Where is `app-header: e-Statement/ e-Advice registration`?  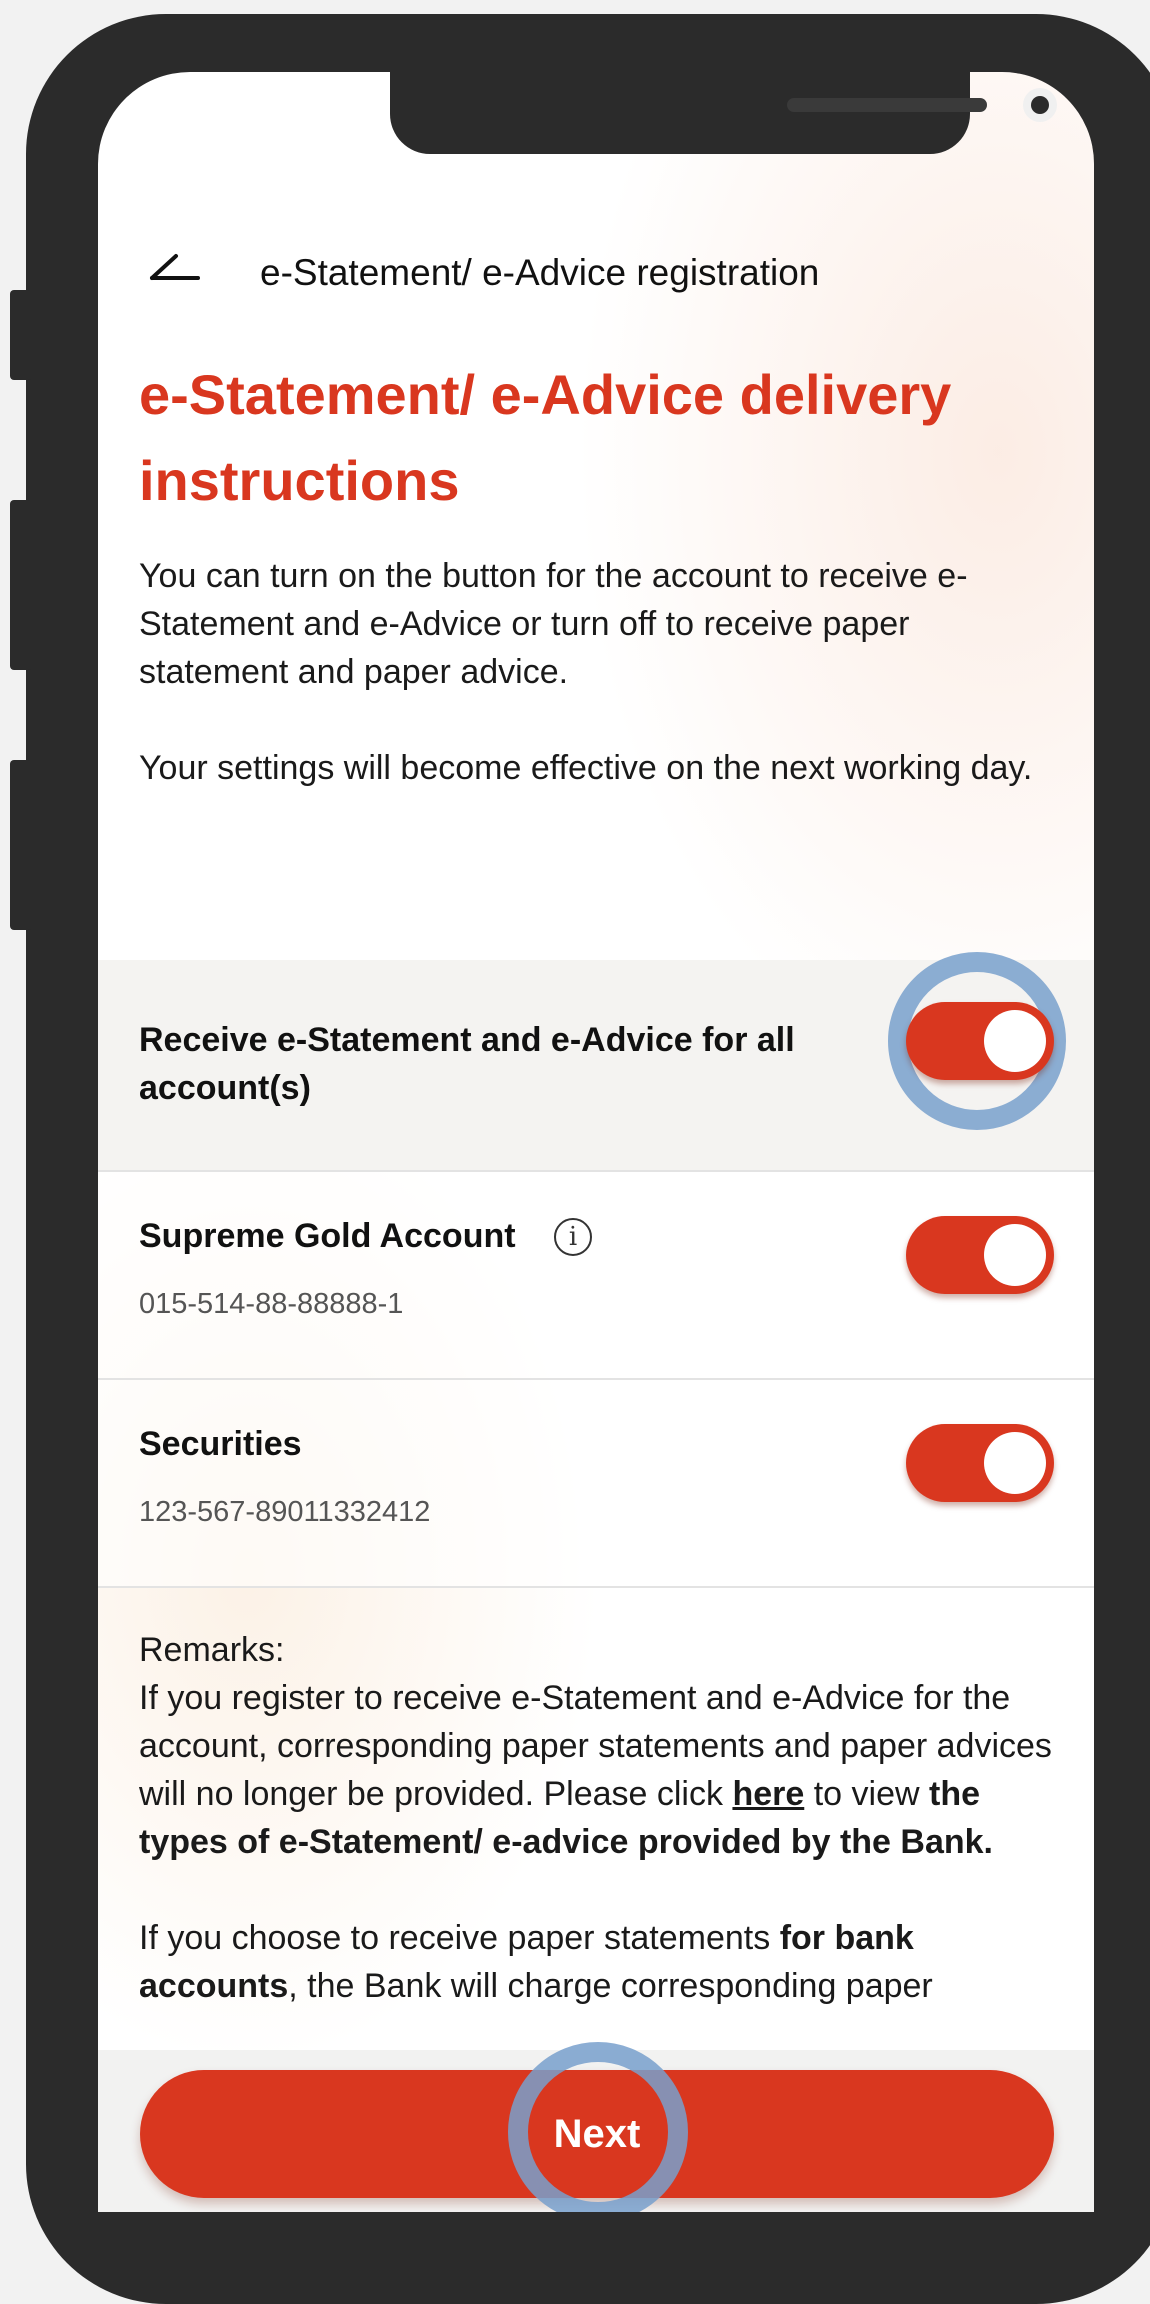
app-header: e-Statement/ e-Advice registration is located at coordinates (596, 272).